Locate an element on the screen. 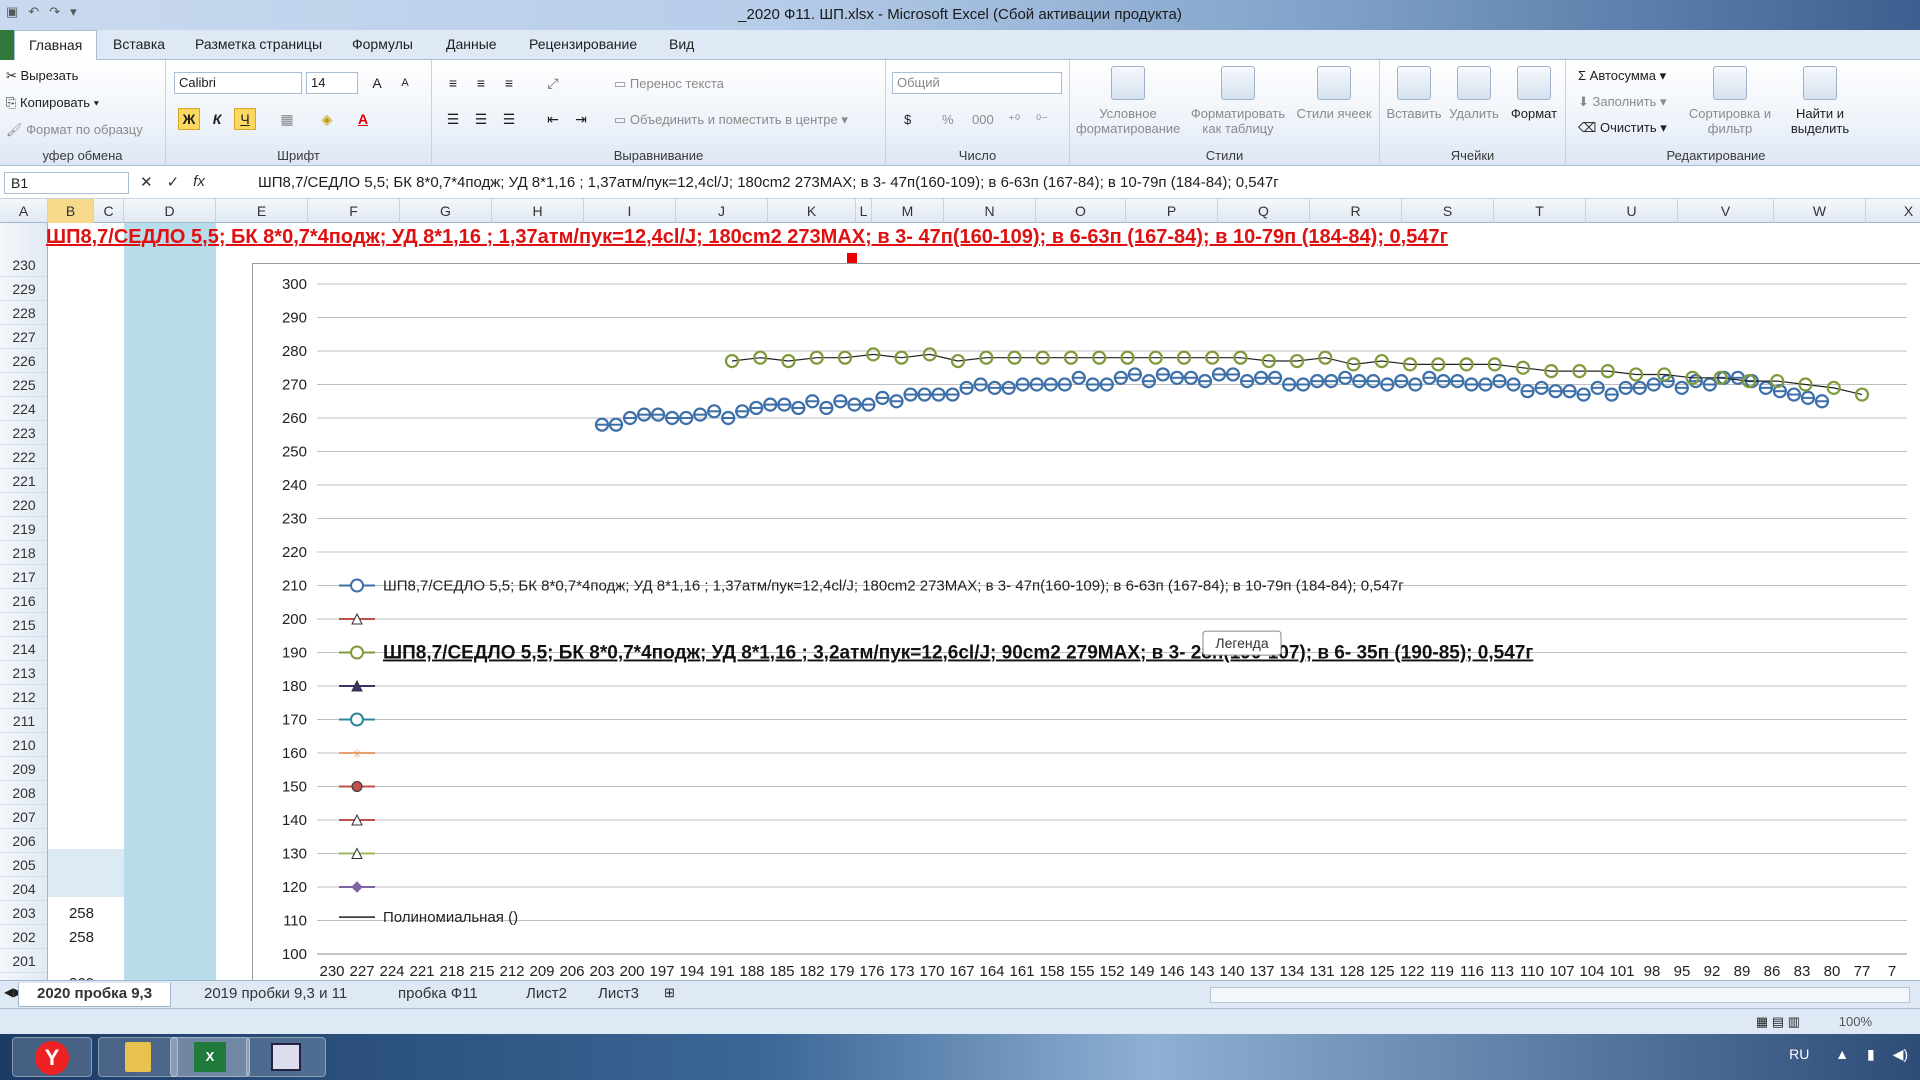 This screenshot has height=1080, width=1920. tray-expand-icon: ▲ is located at coordinates (1842, 1054).